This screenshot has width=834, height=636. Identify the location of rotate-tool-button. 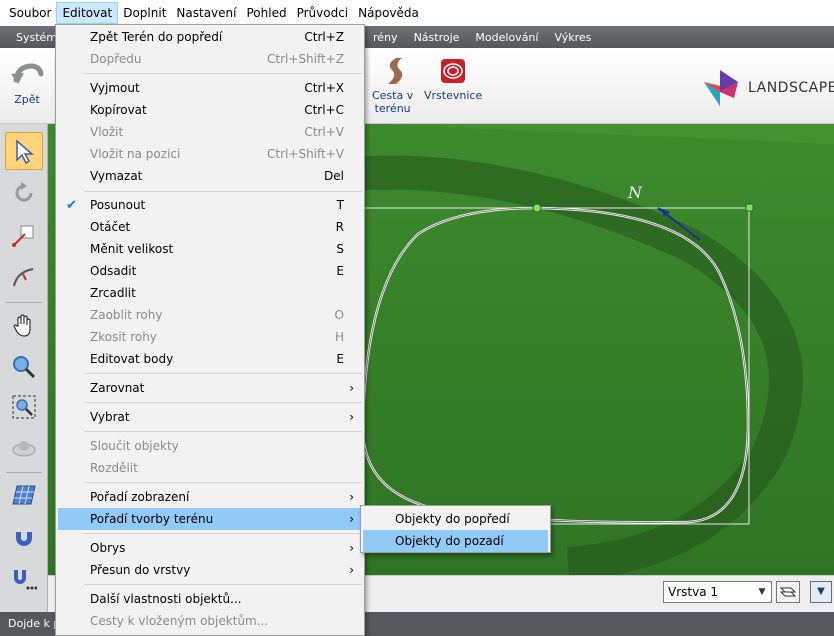
(24, 193).